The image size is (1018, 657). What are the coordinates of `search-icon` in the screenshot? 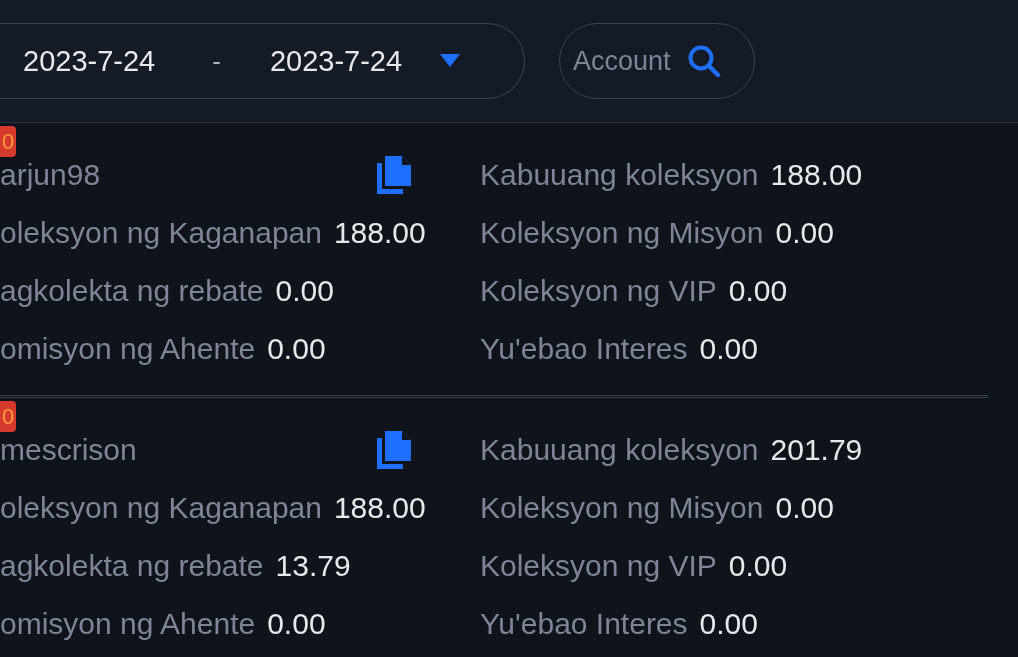 It's located at (704, 61).